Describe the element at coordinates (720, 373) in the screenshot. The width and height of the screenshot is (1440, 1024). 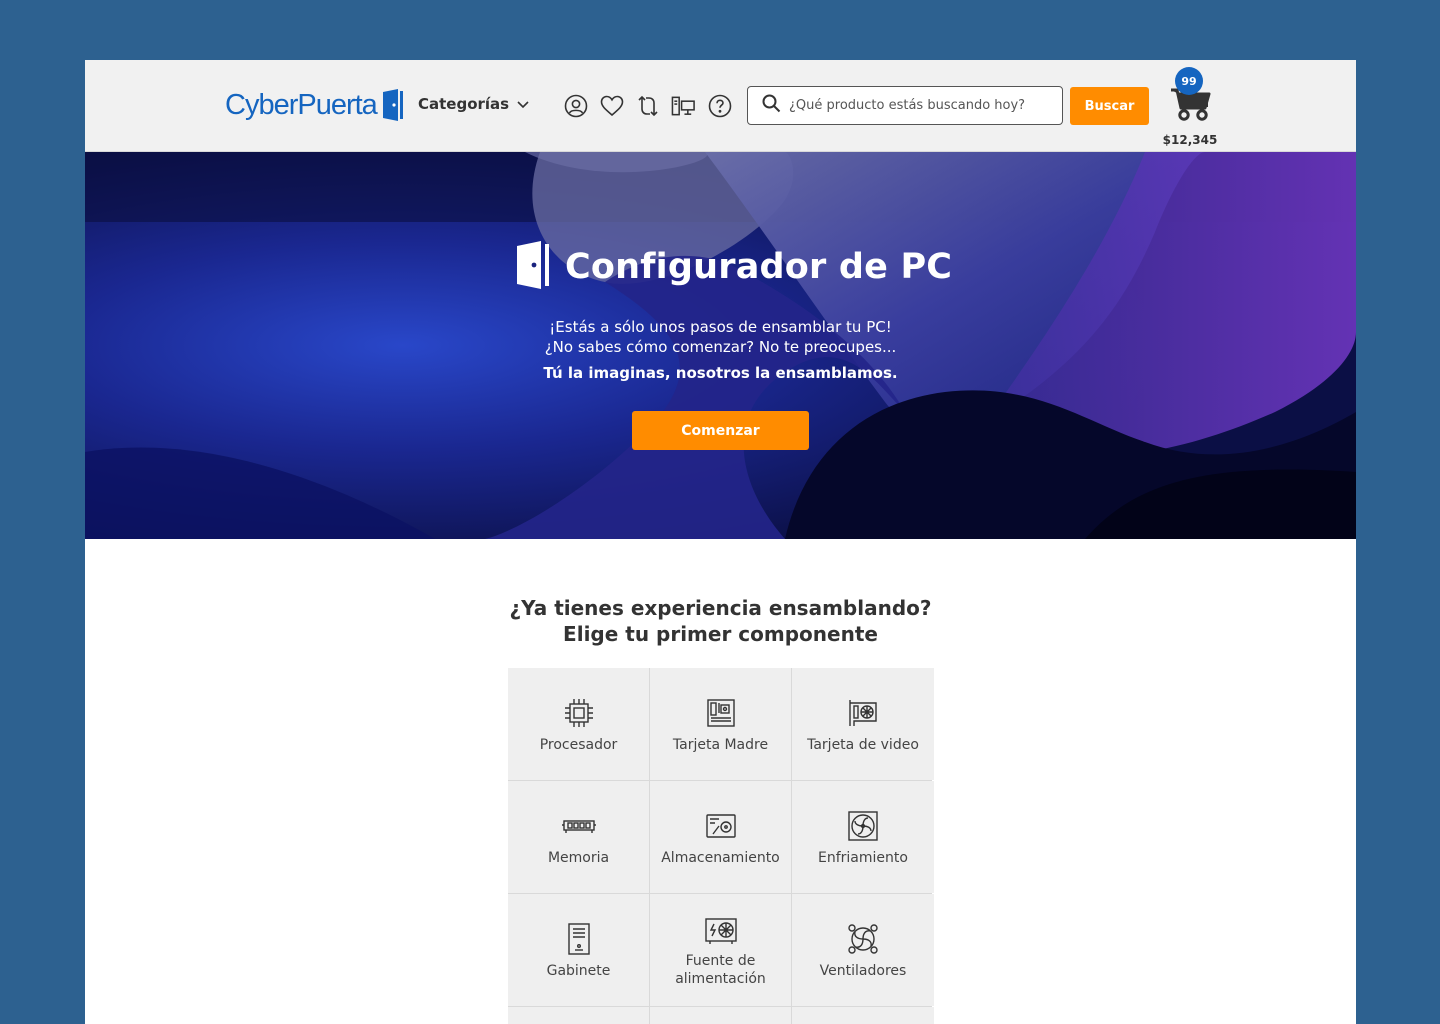
I see `hero-tagline: Tú la imaginas, nosotros la ensamblamos.` at that location.